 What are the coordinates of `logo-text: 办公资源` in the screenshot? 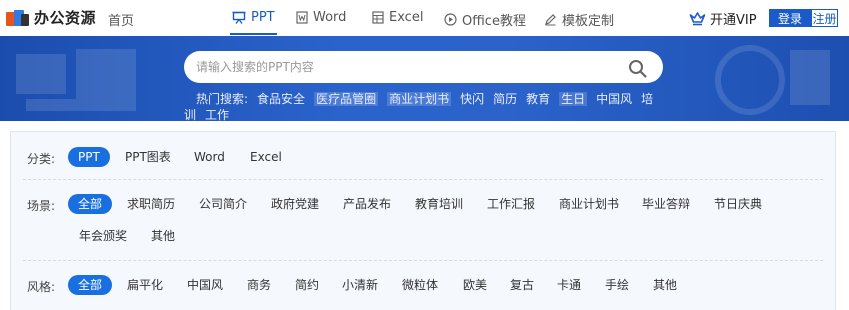 It's located at (65, 18).